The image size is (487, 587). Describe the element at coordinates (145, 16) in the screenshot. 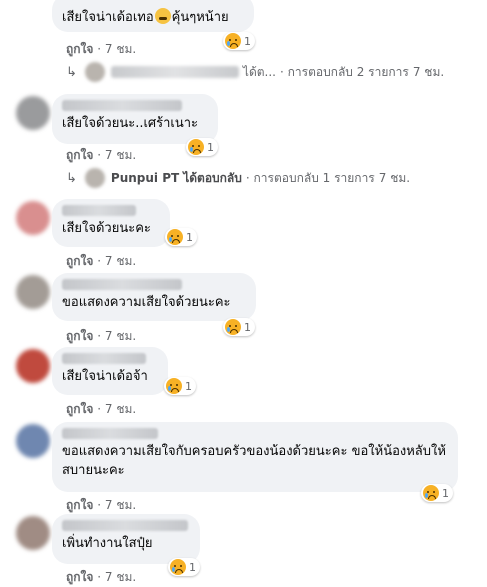

I see `comment-text: เสียใจน่าเด้อเทอ คุ้นๆหน้าย` at that location.